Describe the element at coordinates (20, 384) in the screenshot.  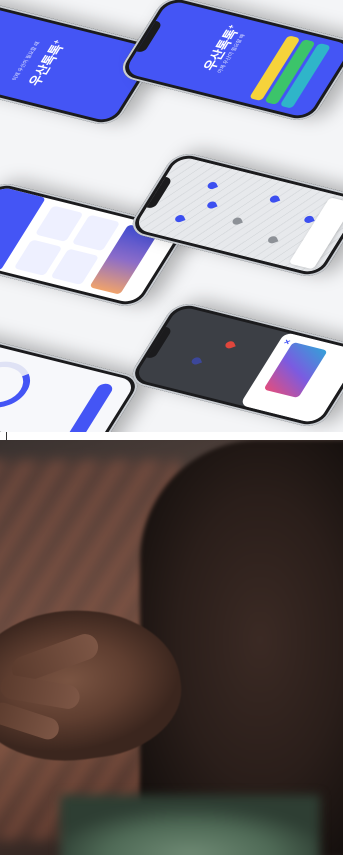
I see `balance-ring` at that location.